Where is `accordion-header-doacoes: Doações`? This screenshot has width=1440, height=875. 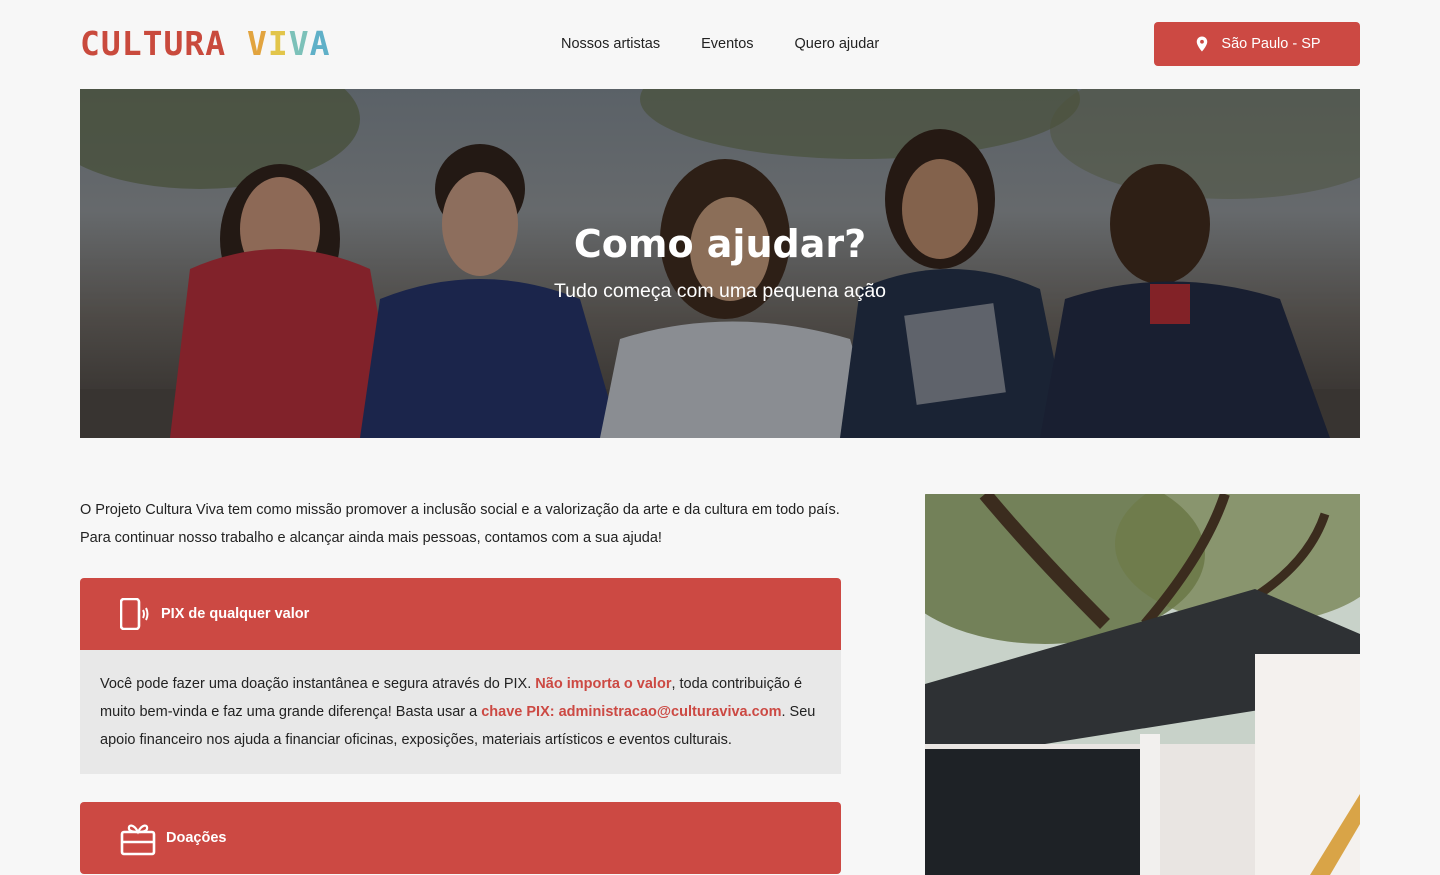 accordion-header-doacoes: Doações is located at coordinates (460, 838).